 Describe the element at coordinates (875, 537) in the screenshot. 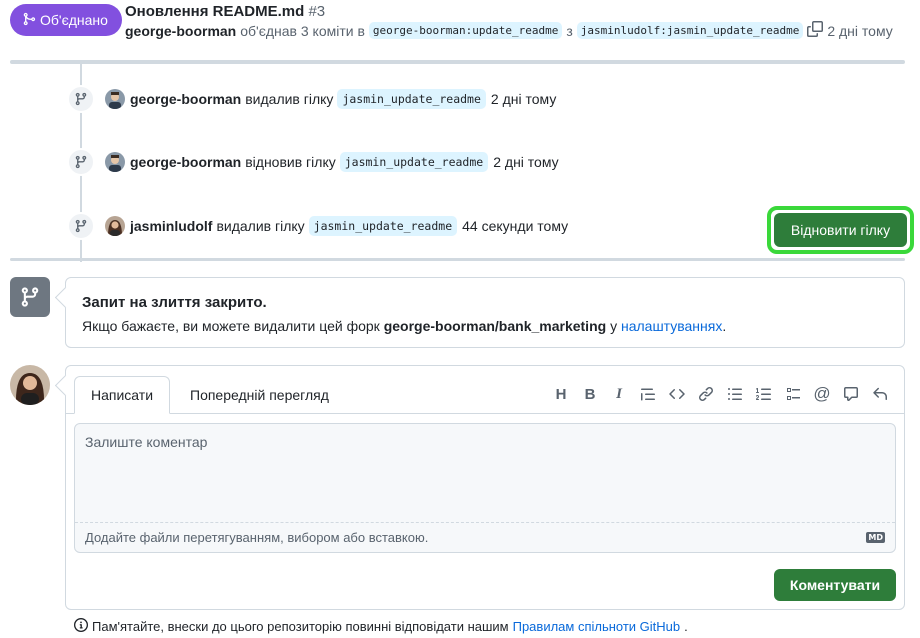

I see `markdown-icon: MD` at that location.